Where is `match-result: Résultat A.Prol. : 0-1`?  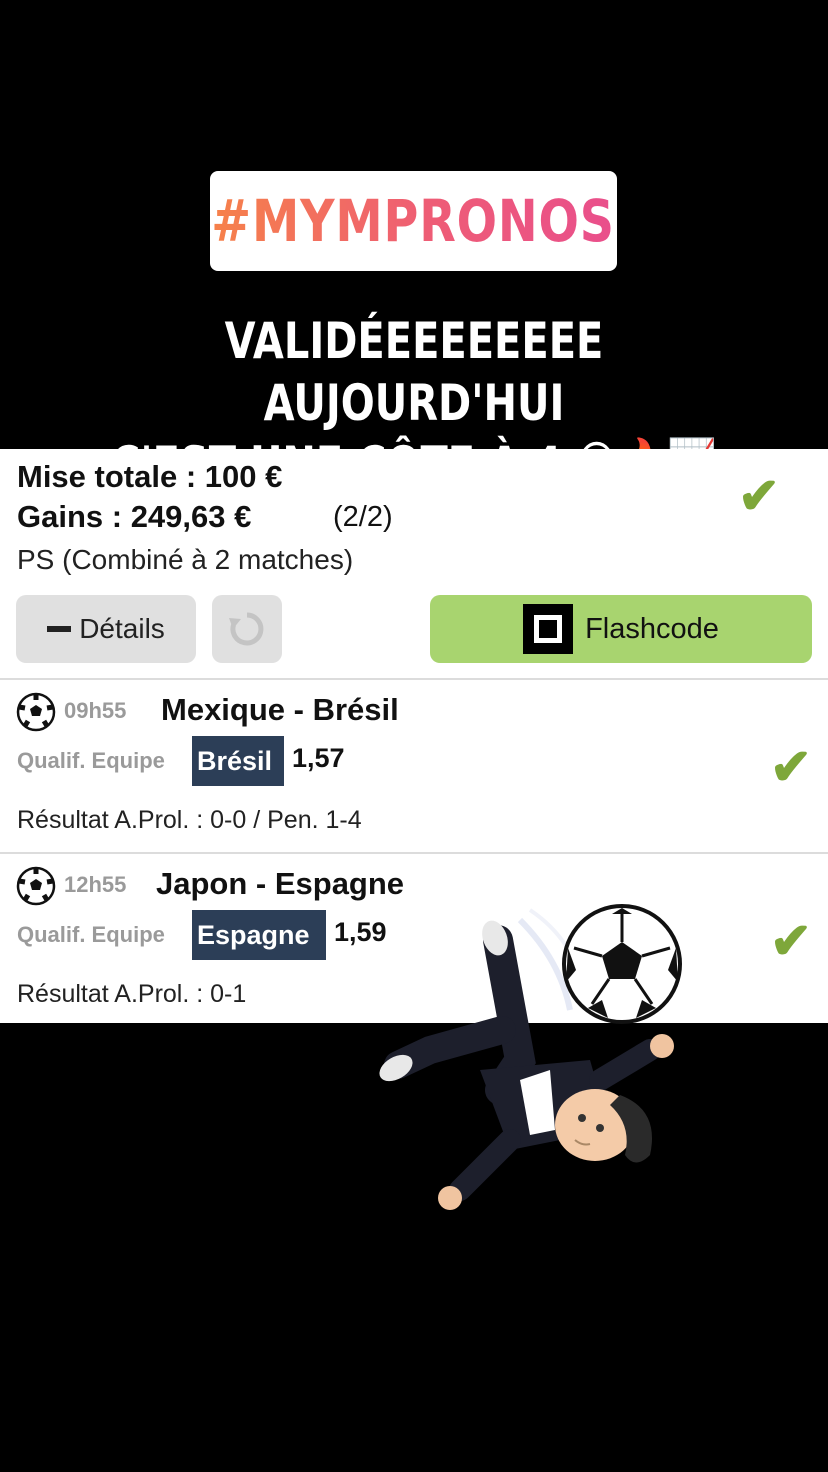 match-result: Résultat A.Prol. : 0-1 is located at coordinates (132, 994).